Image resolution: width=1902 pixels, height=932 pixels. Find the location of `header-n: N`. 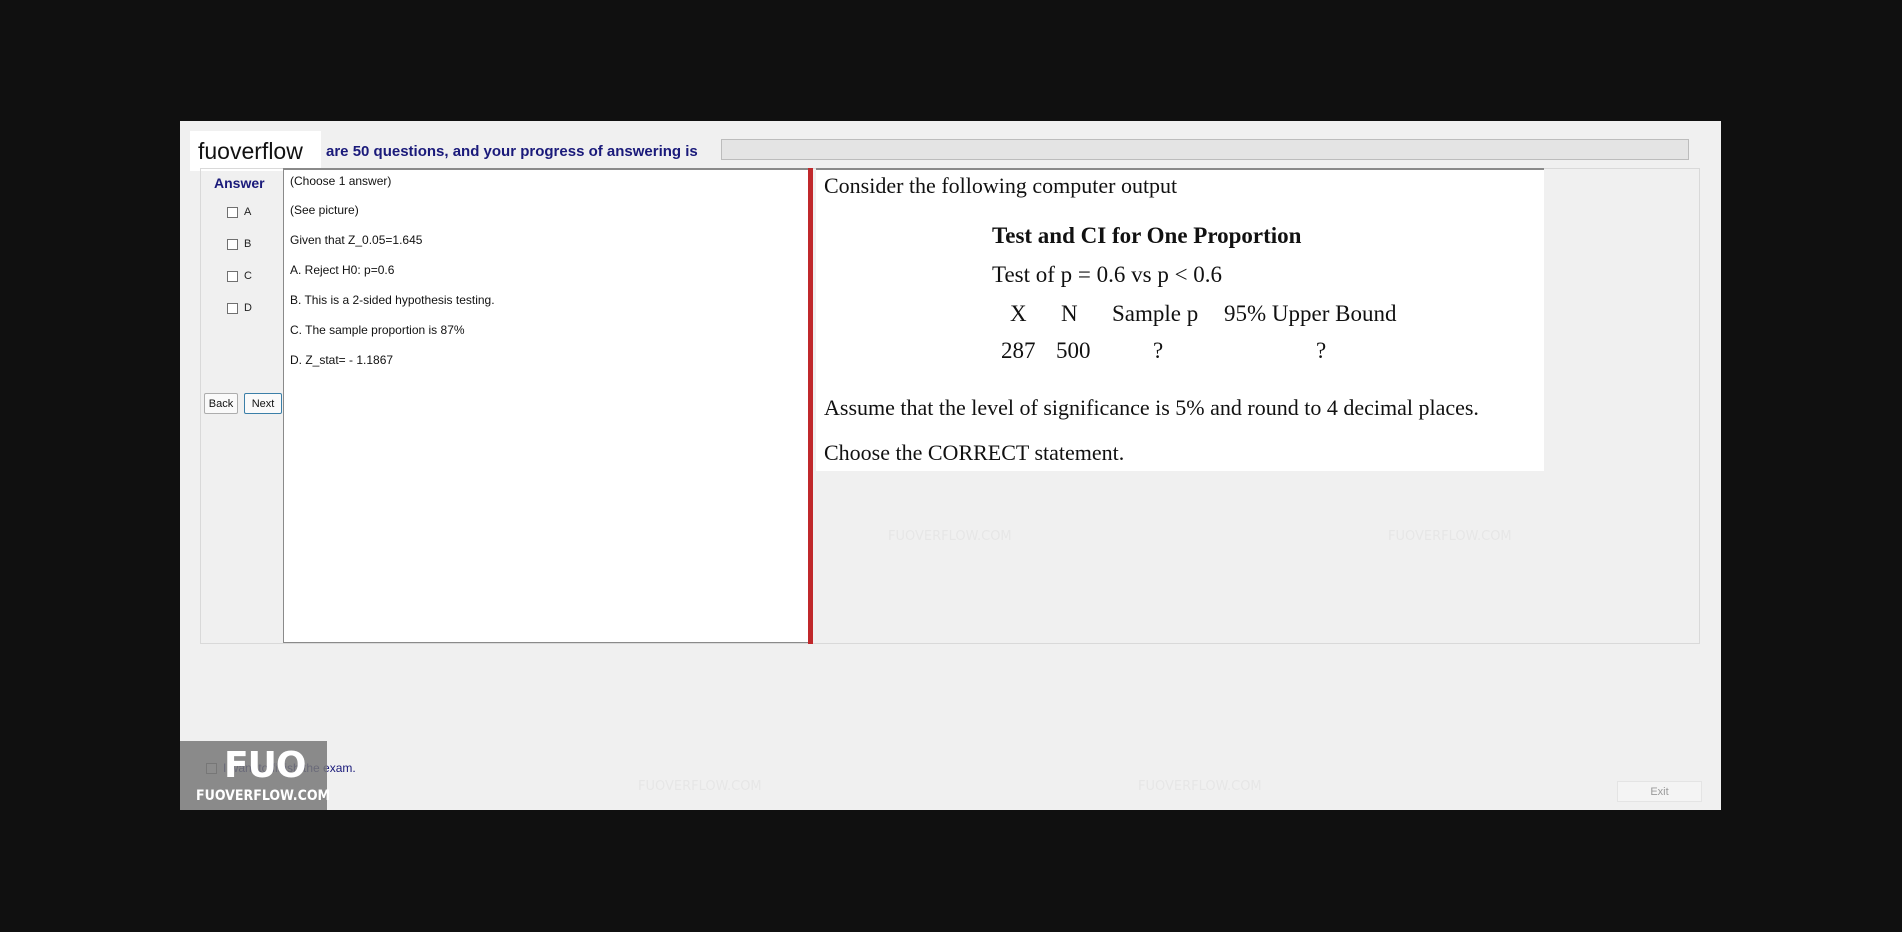

header-n: N is located at coordinates (1069, 313).